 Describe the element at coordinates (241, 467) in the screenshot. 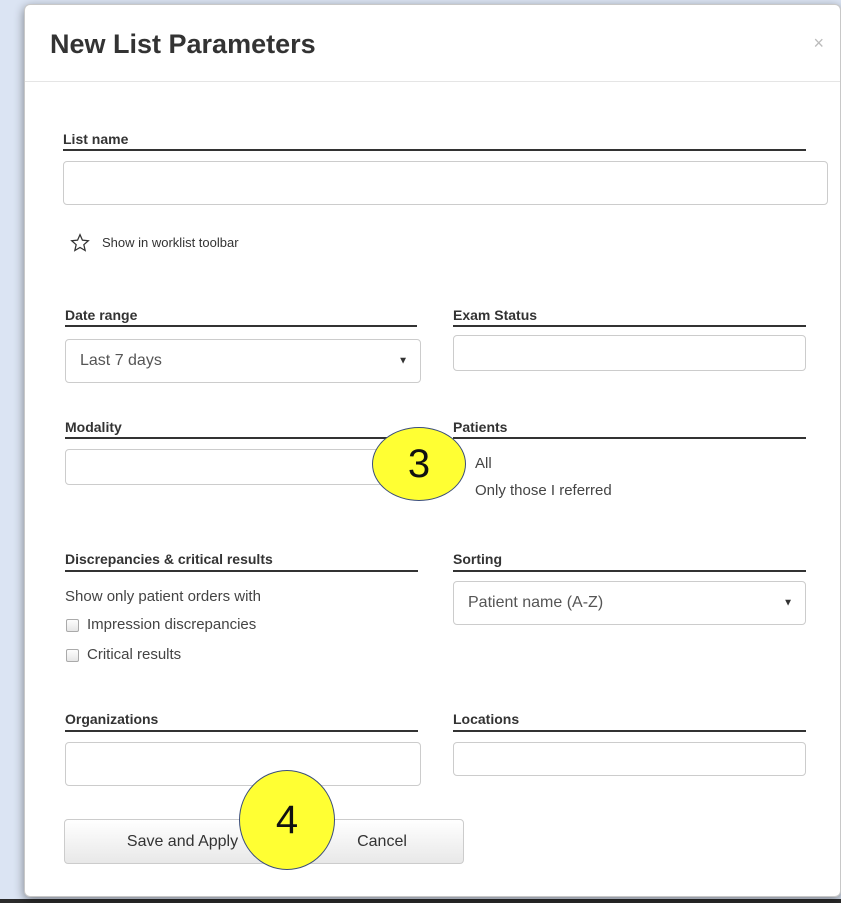

I see `modality-input` at that location.